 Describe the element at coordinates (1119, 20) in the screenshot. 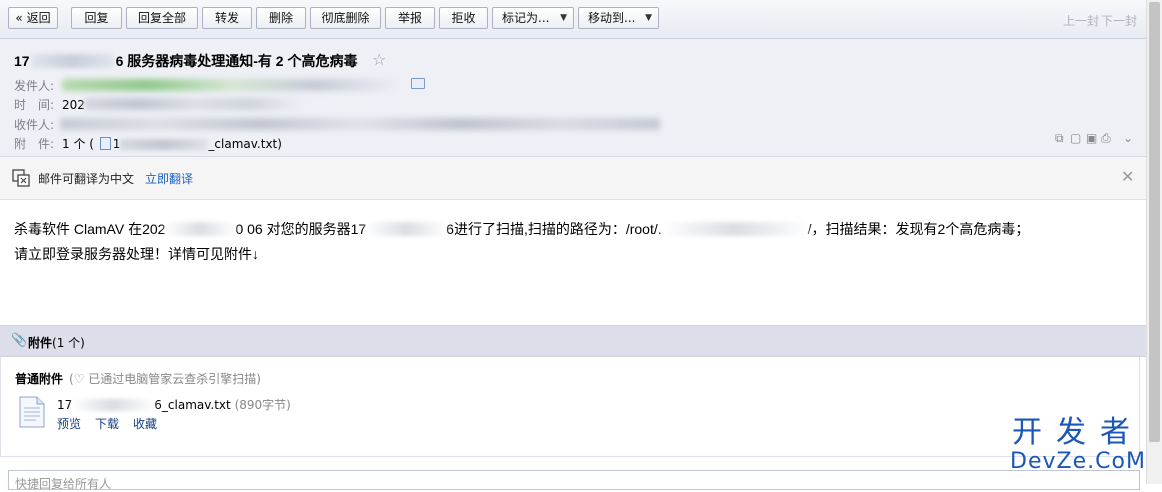

I see `next-mail-link: 下一封` at that location.